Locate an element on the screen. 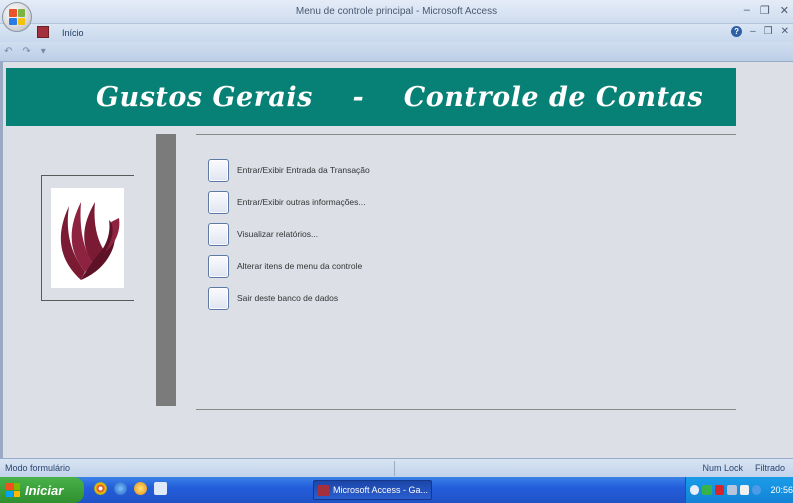 Image resolution: width=793 pixels, height=503 pixels. start-button: Iniciar is located at coordinates (42, 490).